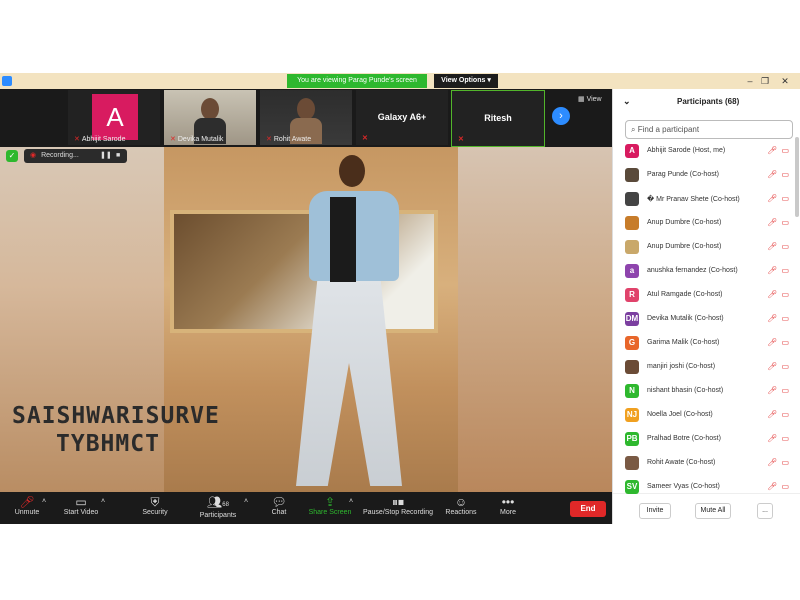  I want to click on view-options-button: View Options ▾, so click(466, 81).